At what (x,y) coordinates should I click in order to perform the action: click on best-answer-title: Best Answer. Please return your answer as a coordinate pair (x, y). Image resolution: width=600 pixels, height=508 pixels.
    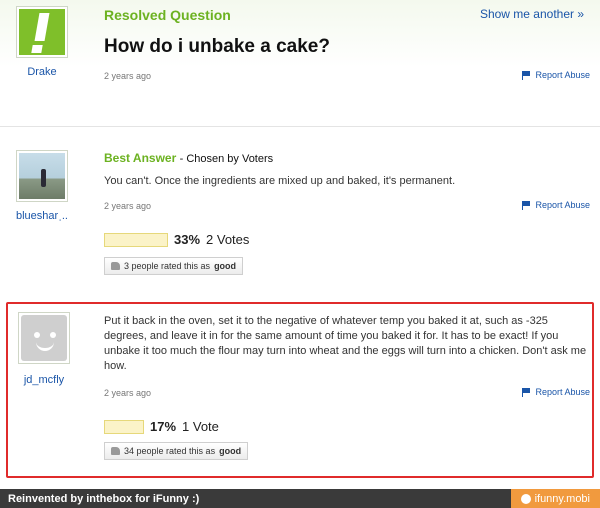
    Looking at the image, I should click on (140, 158).